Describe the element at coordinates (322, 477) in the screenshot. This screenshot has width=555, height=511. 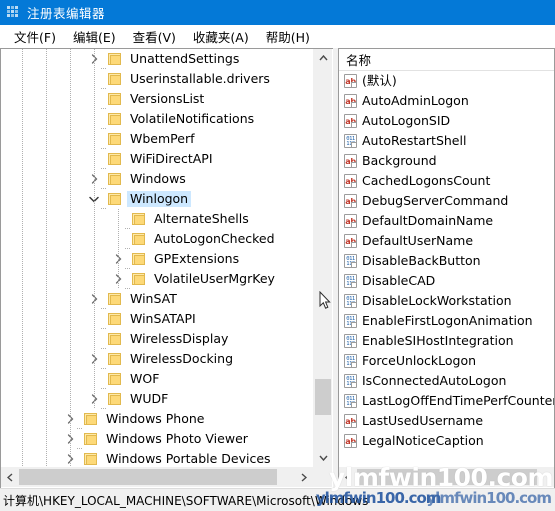
I see `tree-scroll-corner` at that location.